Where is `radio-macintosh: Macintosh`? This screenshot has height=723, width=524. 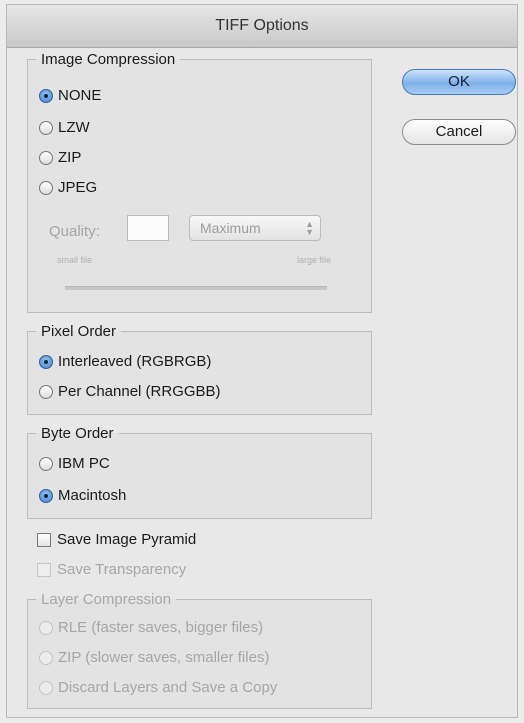
radio-macintosh: Macintosh is located at coordinates (82, 495).